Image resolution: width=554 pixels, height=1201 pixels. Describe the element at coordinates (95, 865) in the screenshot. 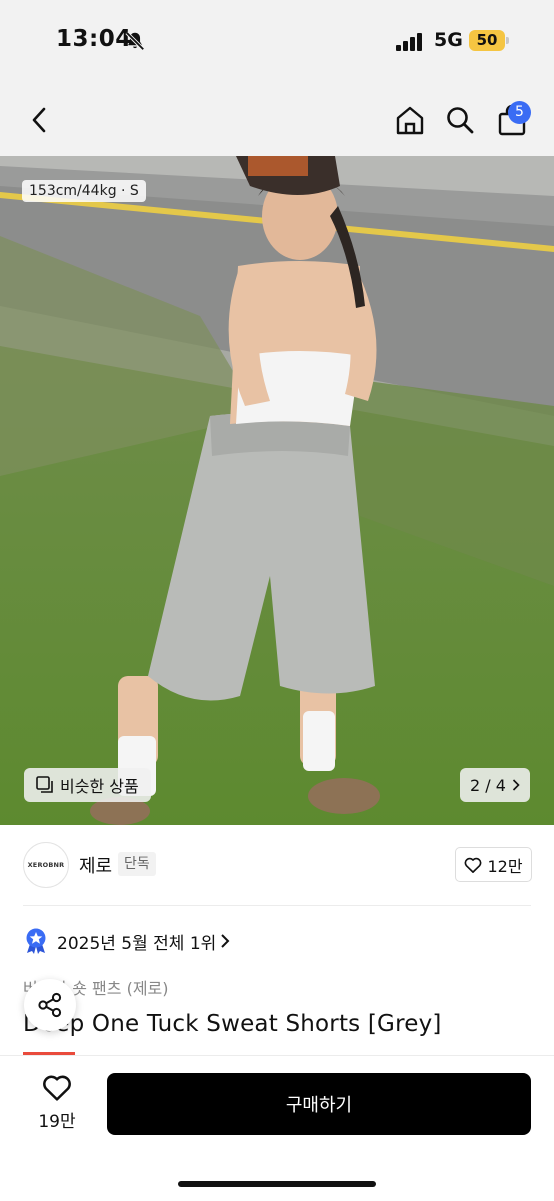

I see `brand-name: 제로` at that location.